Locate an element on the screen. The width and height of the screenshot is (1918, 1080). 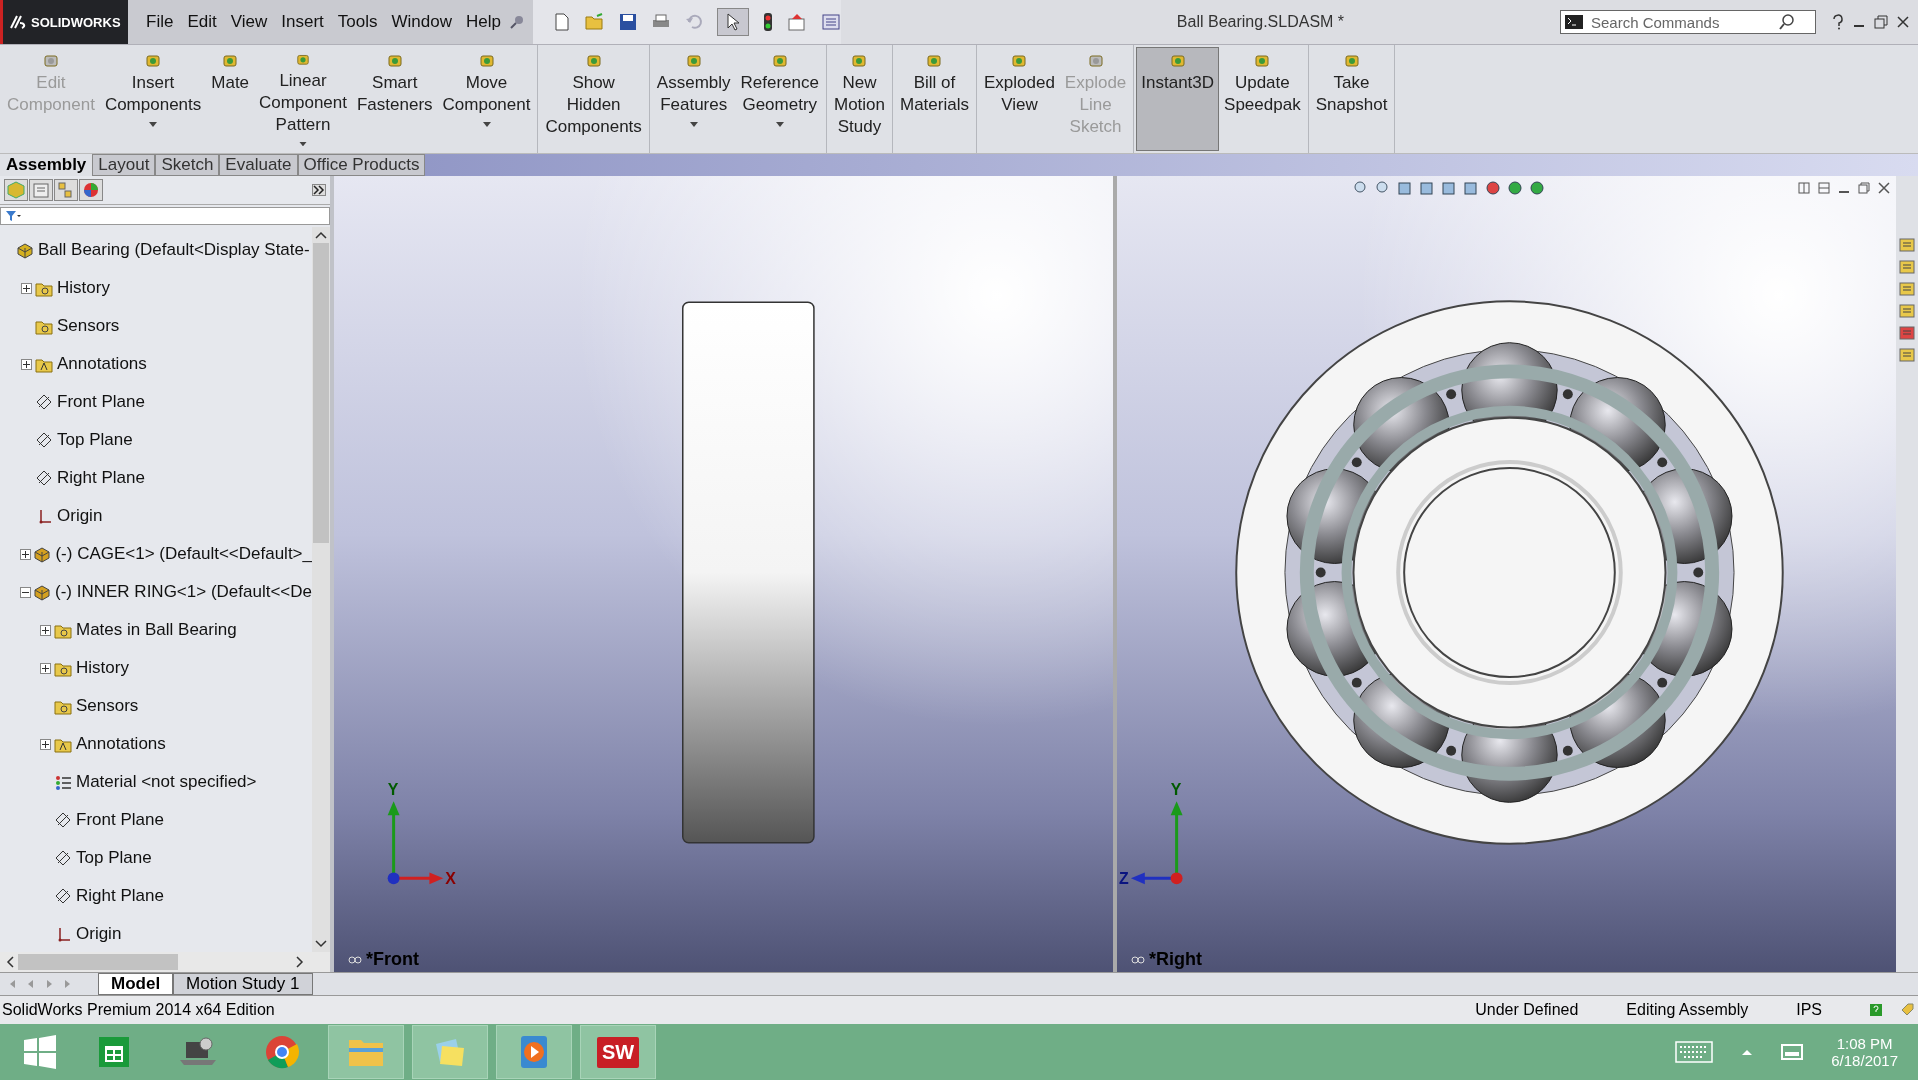
tree-item: Mates in Ball Bearing is located at coordinates (156, 630).